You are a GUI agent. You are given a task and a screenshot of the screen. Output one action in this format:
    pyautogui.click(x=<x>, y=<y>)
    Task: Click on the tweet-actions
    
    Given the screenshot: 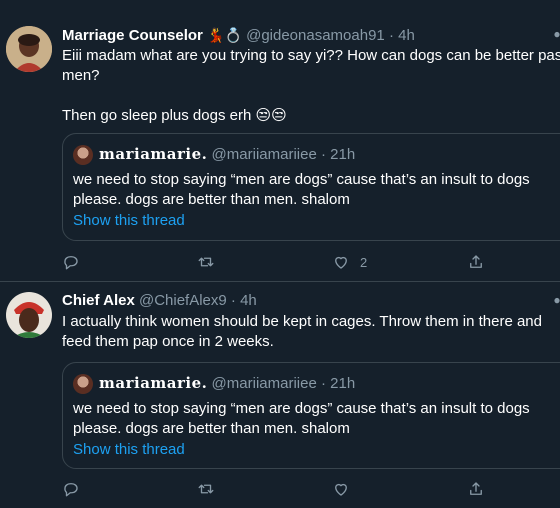 What is the action you would take?
    pyautogui.click(x=302, y=489)
    